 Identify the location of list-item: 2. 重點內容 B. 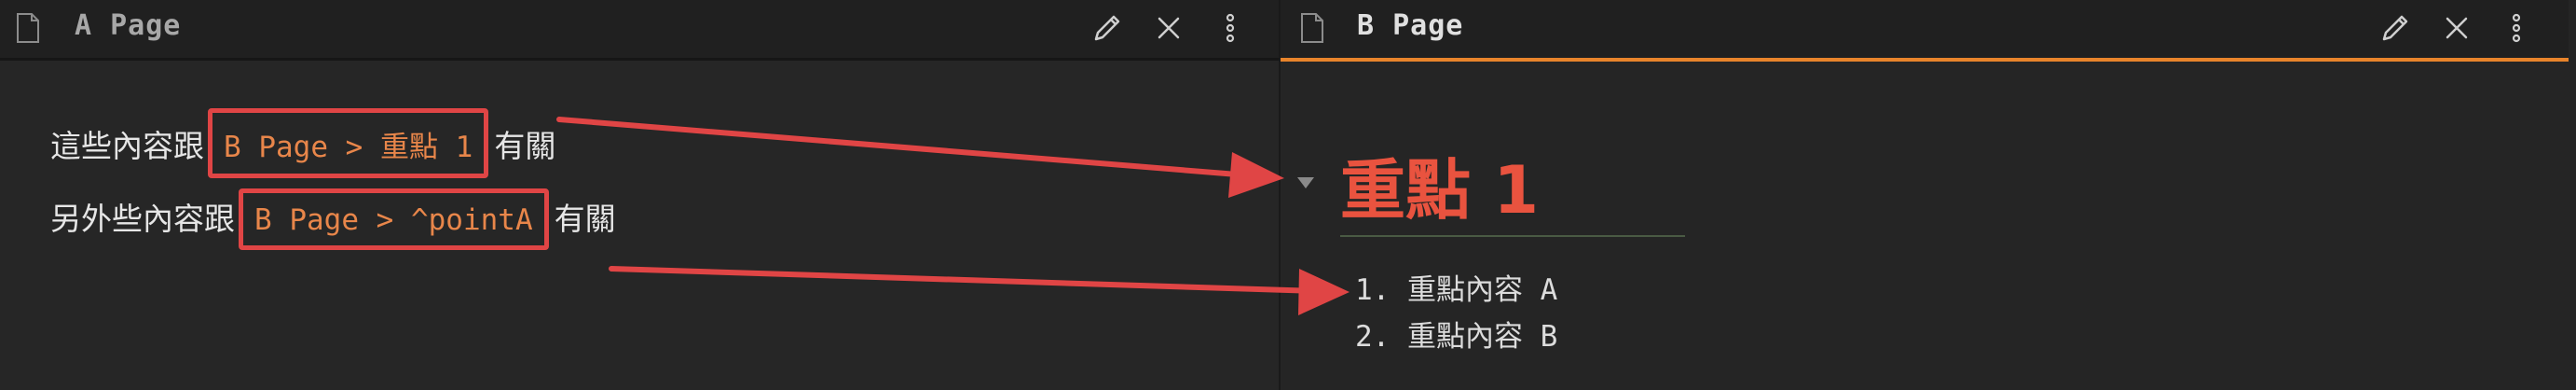
(1456, 337).